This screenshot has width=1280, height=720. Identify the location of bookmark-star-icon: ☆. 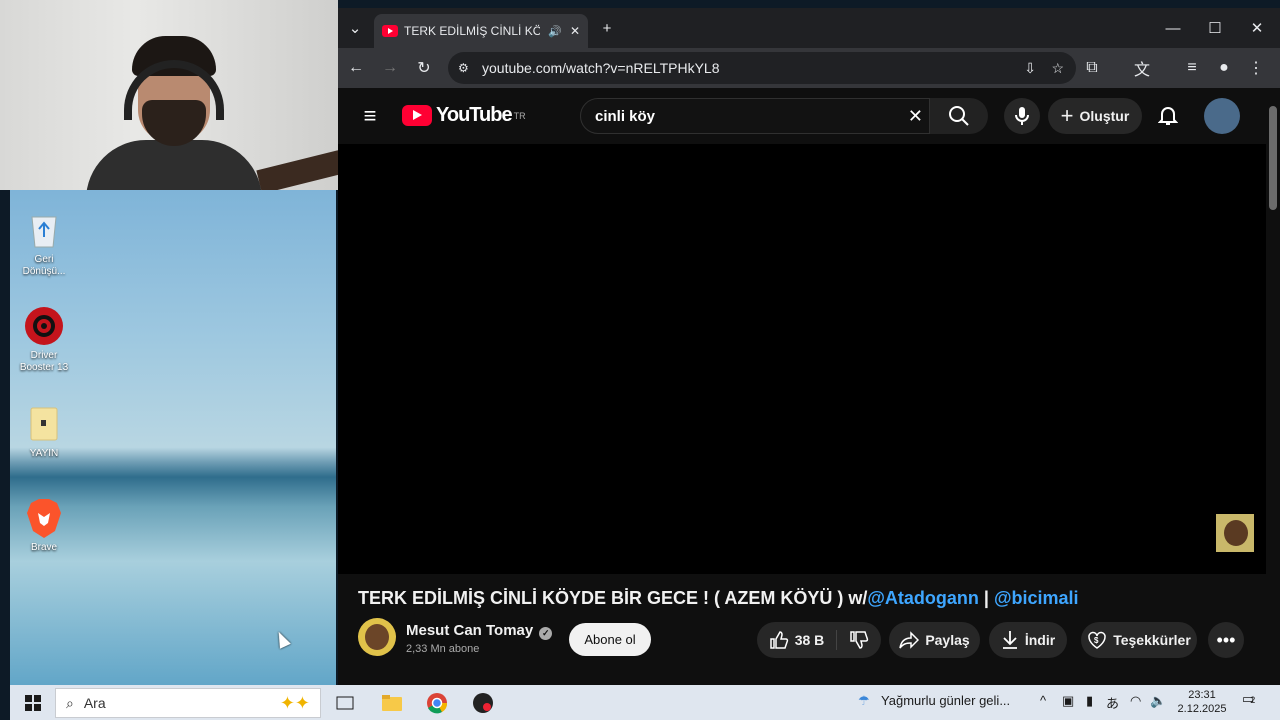
(1057, 68).